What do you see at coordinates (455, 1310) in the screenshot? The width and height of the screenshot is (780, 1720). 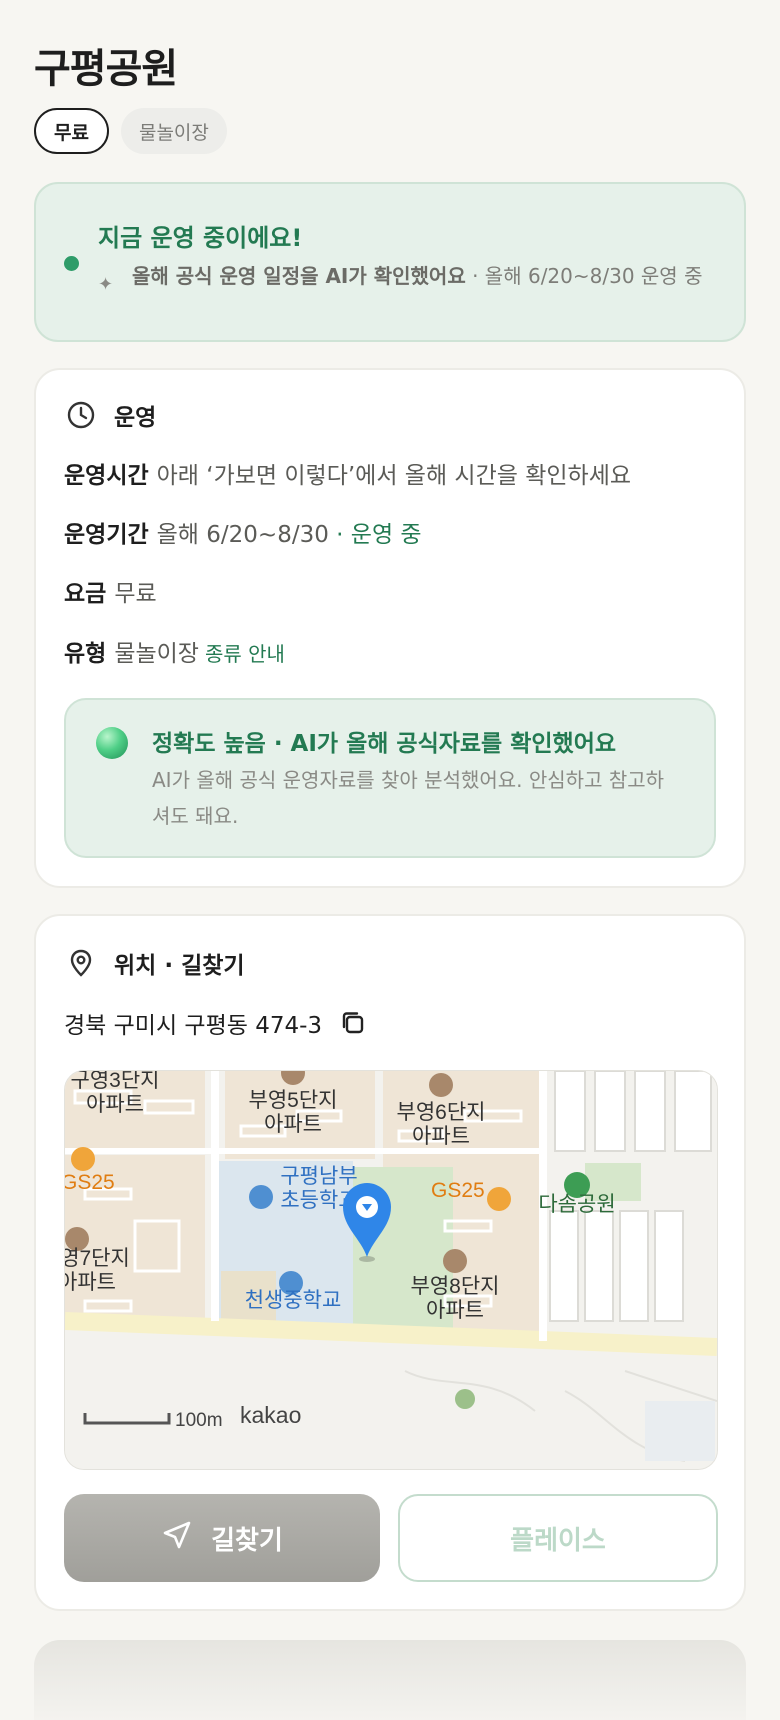 I see `map-label-apt8b: 아파트` at bounding box center [455, 1310].